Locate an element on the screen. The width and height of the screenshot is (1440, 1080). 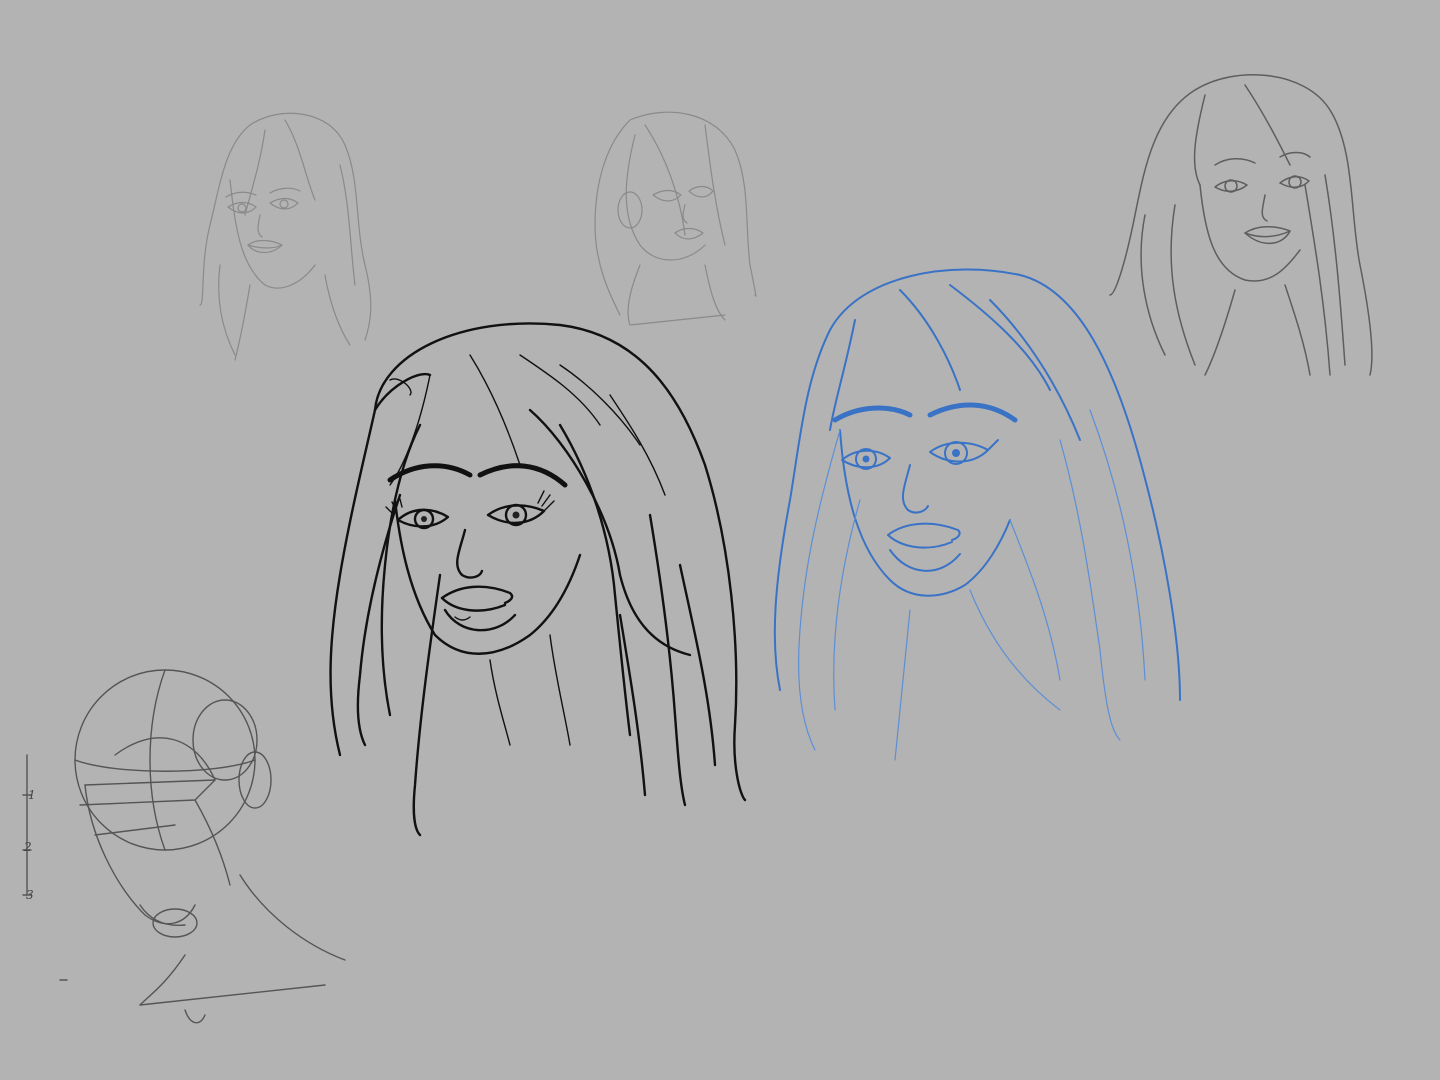
sketch-head-inked is located at coordinates (538, 579).